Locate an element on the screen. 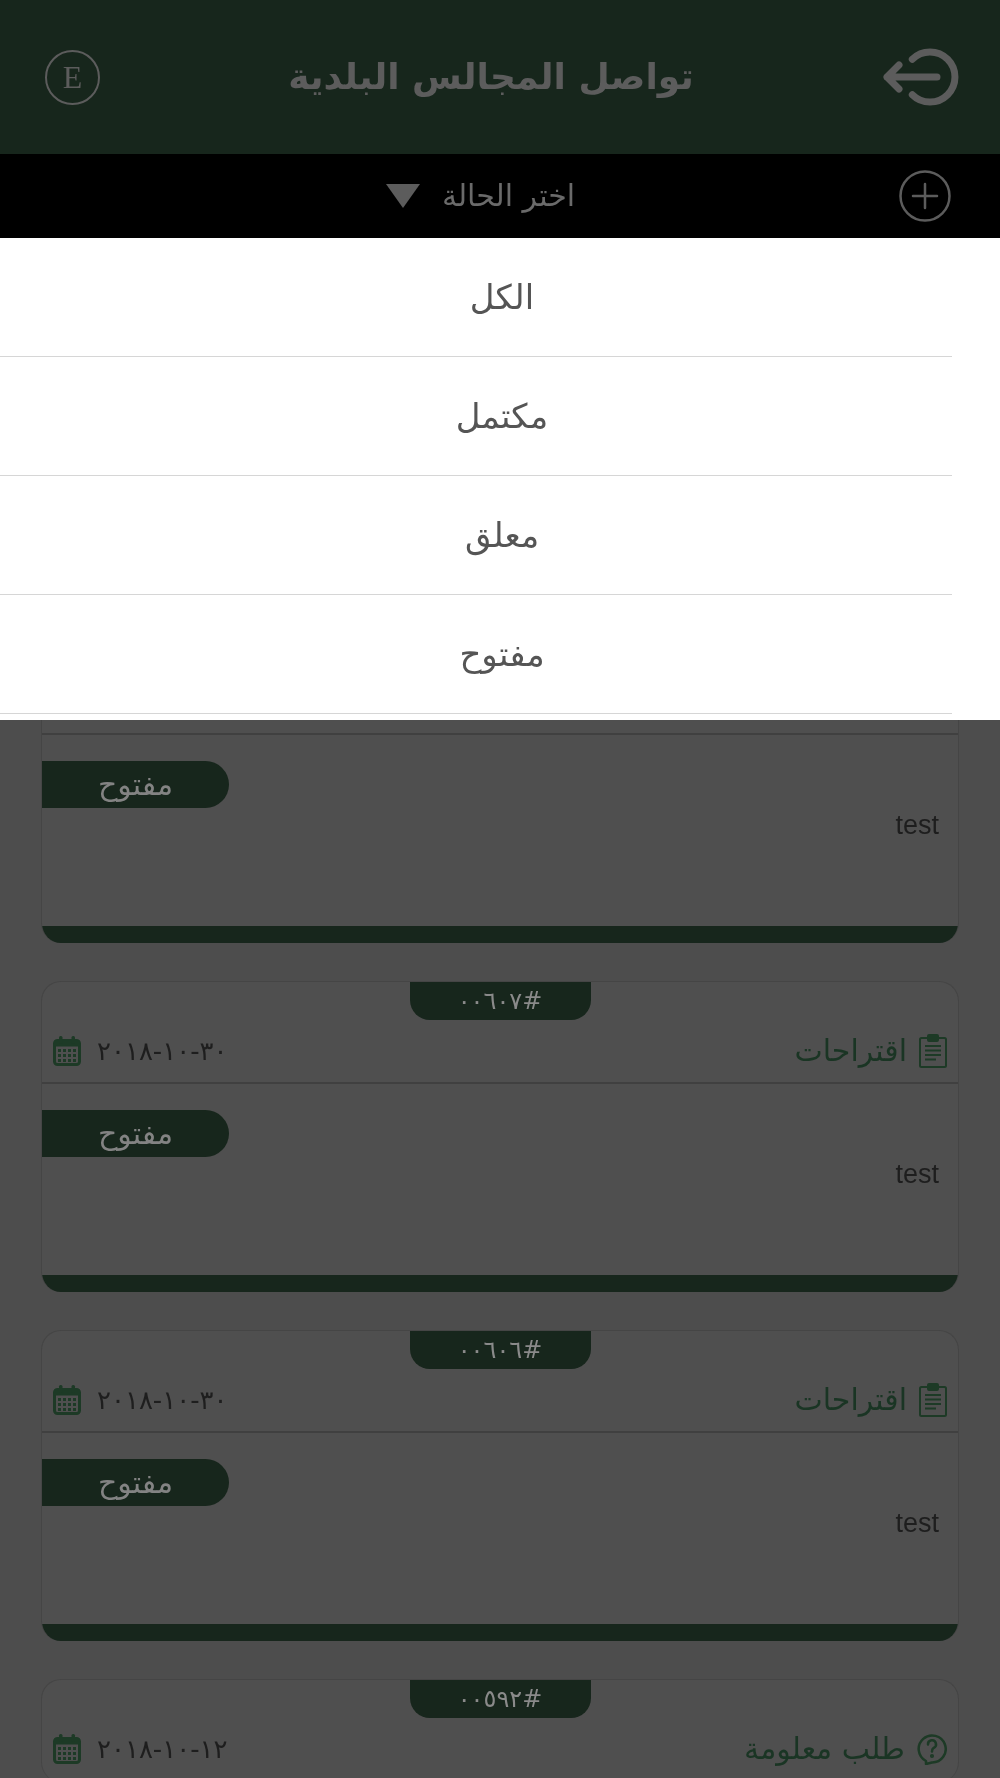 The image size is (1000, 1778). add-icon is located at coordinates (925, 196).